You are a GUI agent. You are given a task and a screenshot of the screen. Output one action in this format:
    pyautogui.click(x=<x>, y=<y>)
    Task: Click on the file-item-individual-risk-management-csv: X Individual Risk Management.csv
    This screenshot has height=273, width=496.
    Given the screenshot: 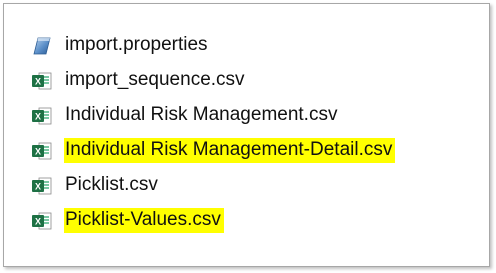 What is the action you would take?
    pyautogui.click(x=213, y=115)
    